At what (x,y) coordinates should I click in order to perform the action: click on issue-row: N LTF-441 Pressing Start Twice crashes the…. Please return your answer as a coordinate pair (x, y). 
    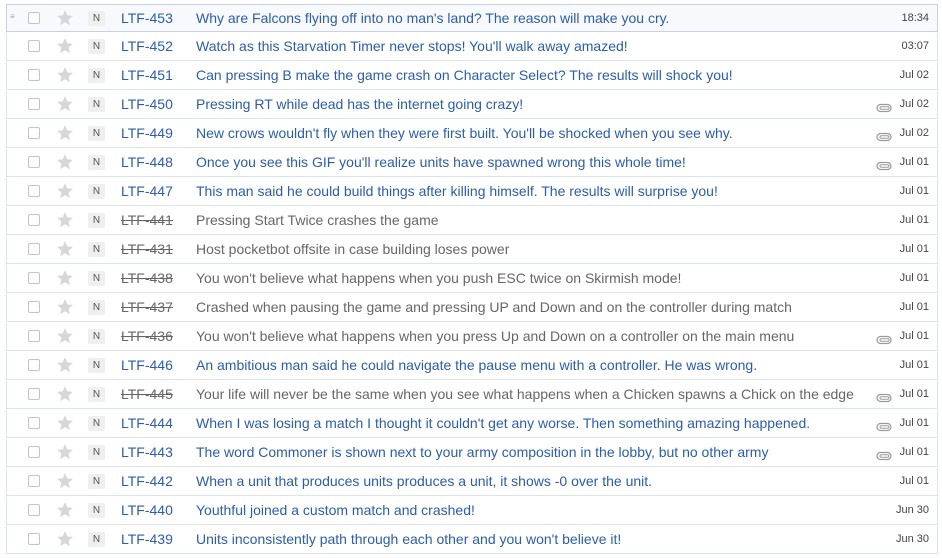
    Looking at the image, I should click on (472, 221).